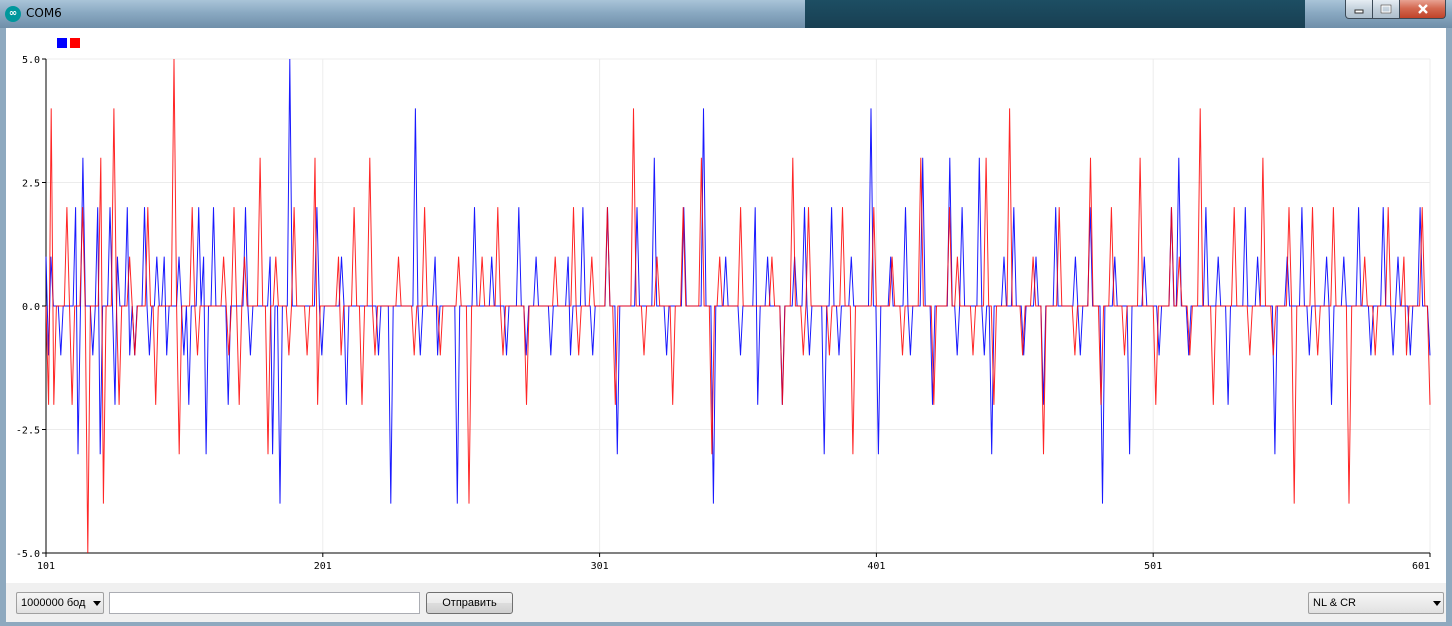  I want to click on x-tick-label: 201, so click(323, 566).